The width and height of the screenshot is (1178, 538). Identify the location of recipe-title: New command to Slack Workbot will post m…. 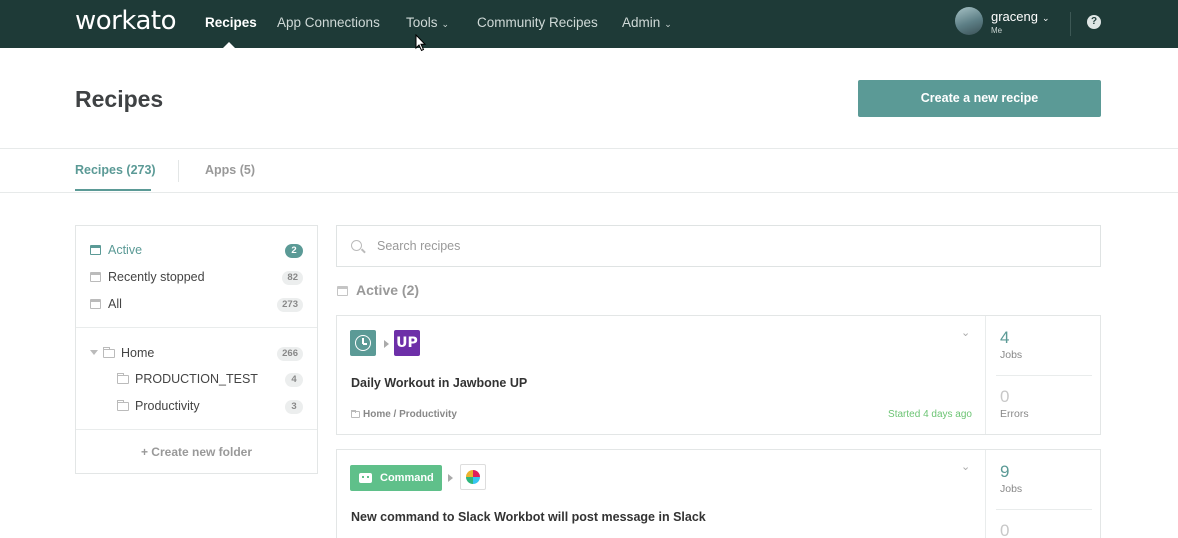
(528, 517).